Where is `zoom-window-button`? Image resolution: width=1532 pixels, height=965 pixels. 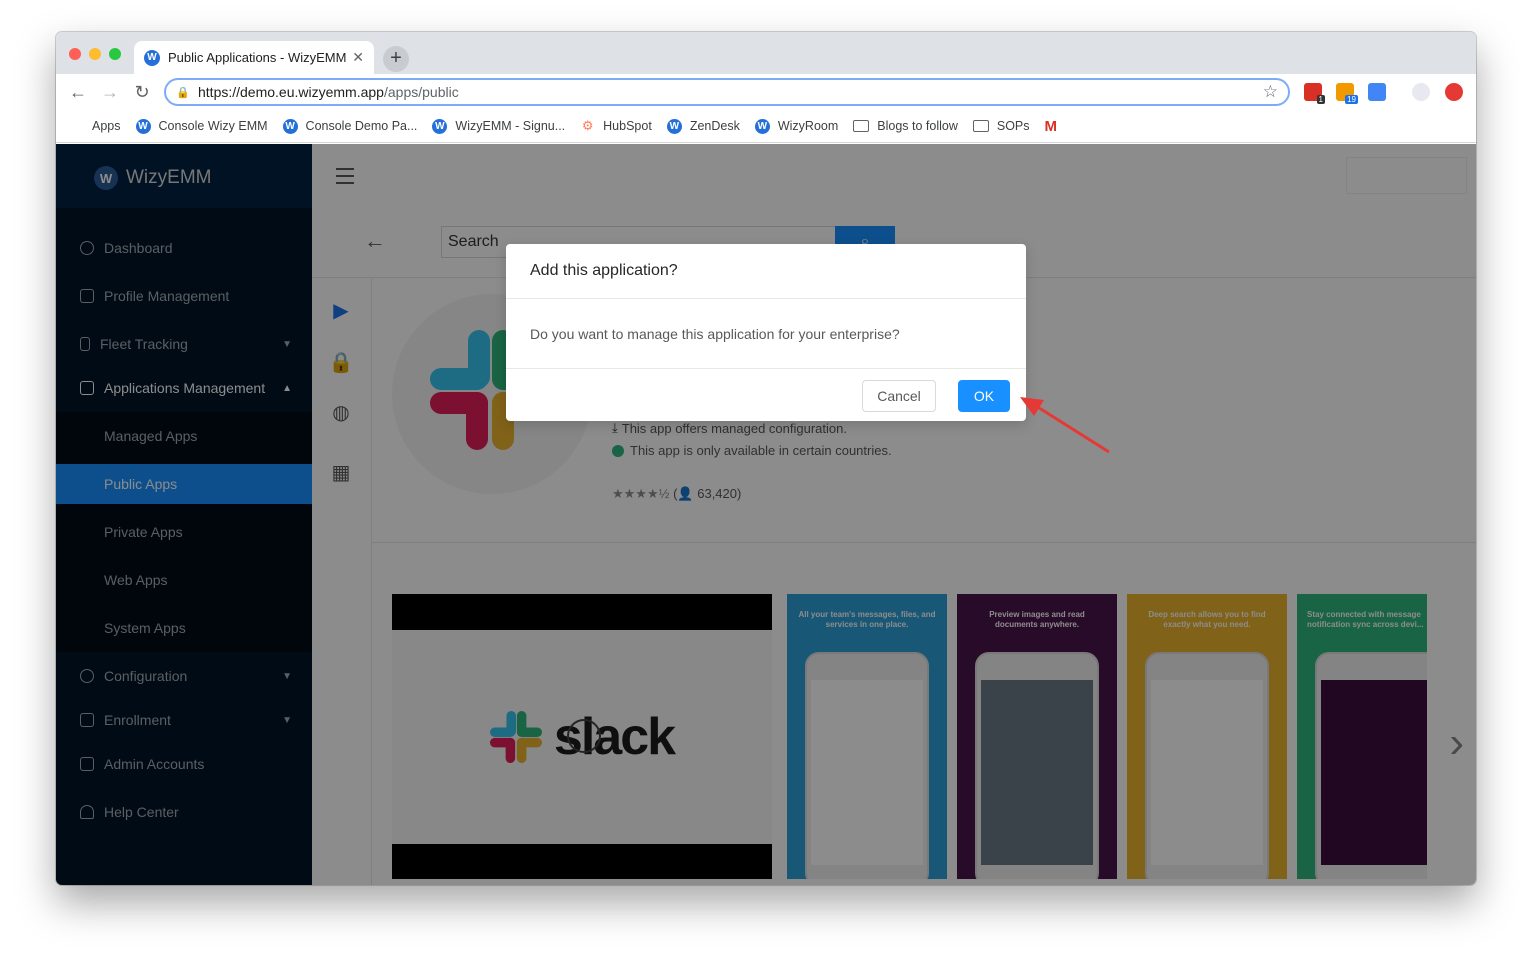
zoom-window-button is located at coordinates (115, 54).